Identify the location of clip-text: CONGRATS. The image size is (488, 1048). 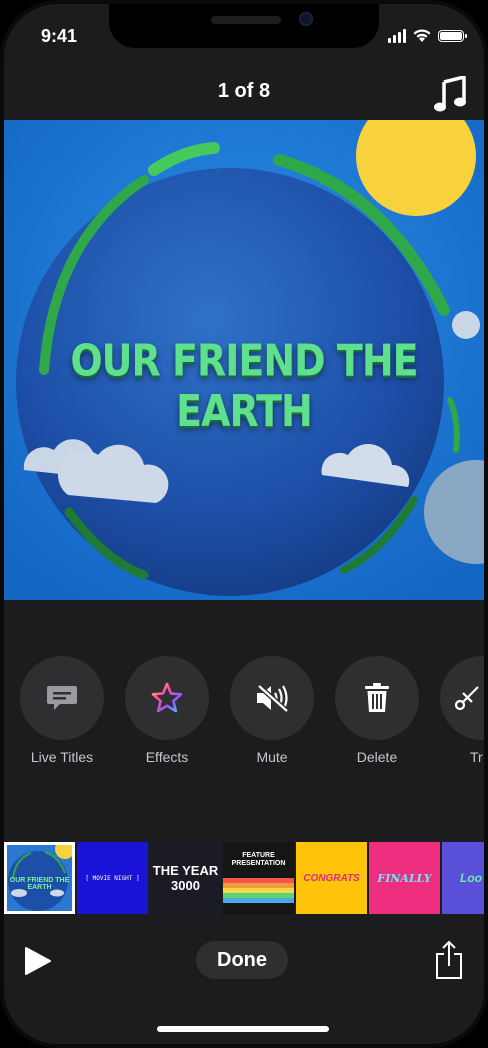
(331, 878).